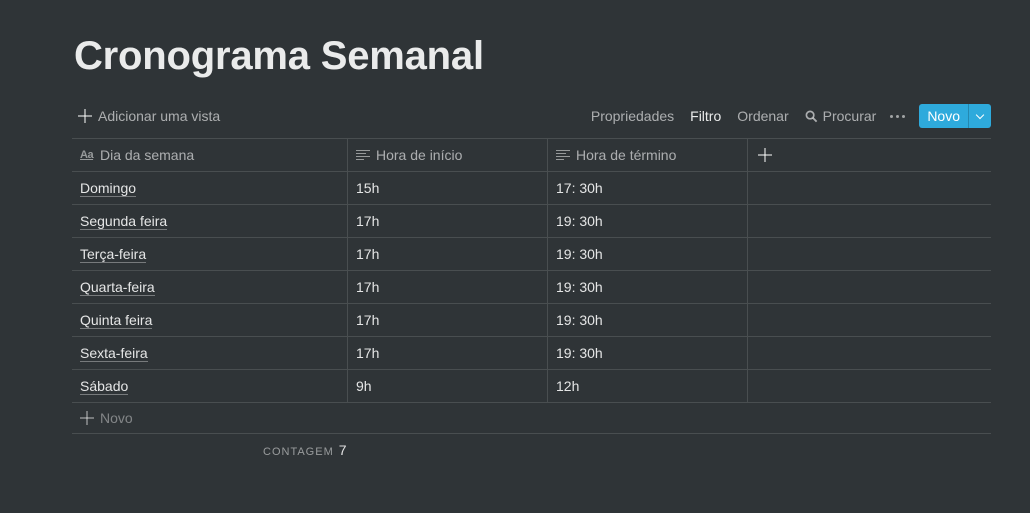  I want to click on add-view-button: Adicionar uma vista, so click(146, 116).